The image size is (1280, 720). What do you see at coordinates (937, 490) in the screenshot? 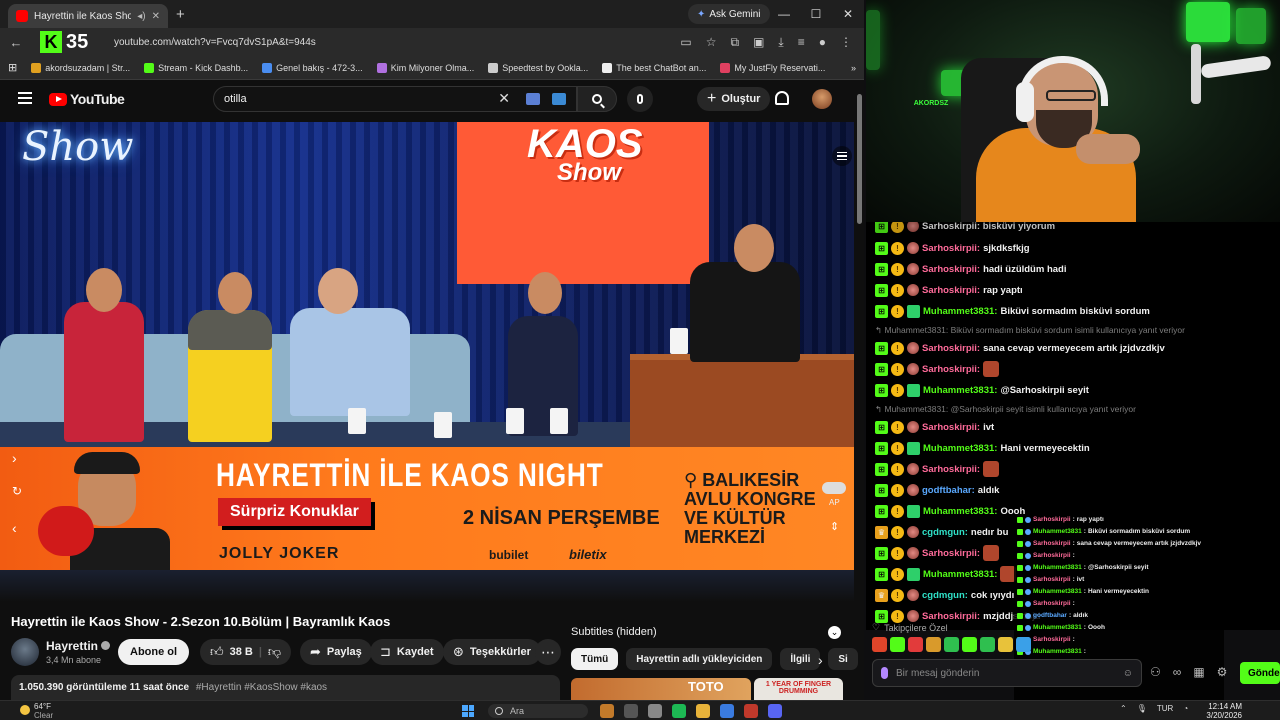
I see `chat-message: ⊞! godftbahar: aldık` at bounding box center [937, 490].